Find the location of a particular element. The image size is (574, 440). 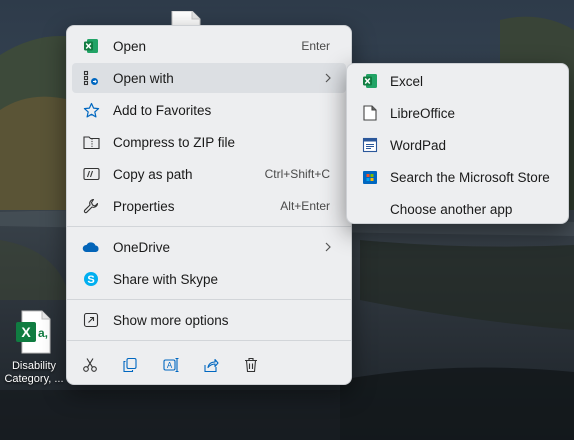

wrench-icon is located at coordinates (91, 206).